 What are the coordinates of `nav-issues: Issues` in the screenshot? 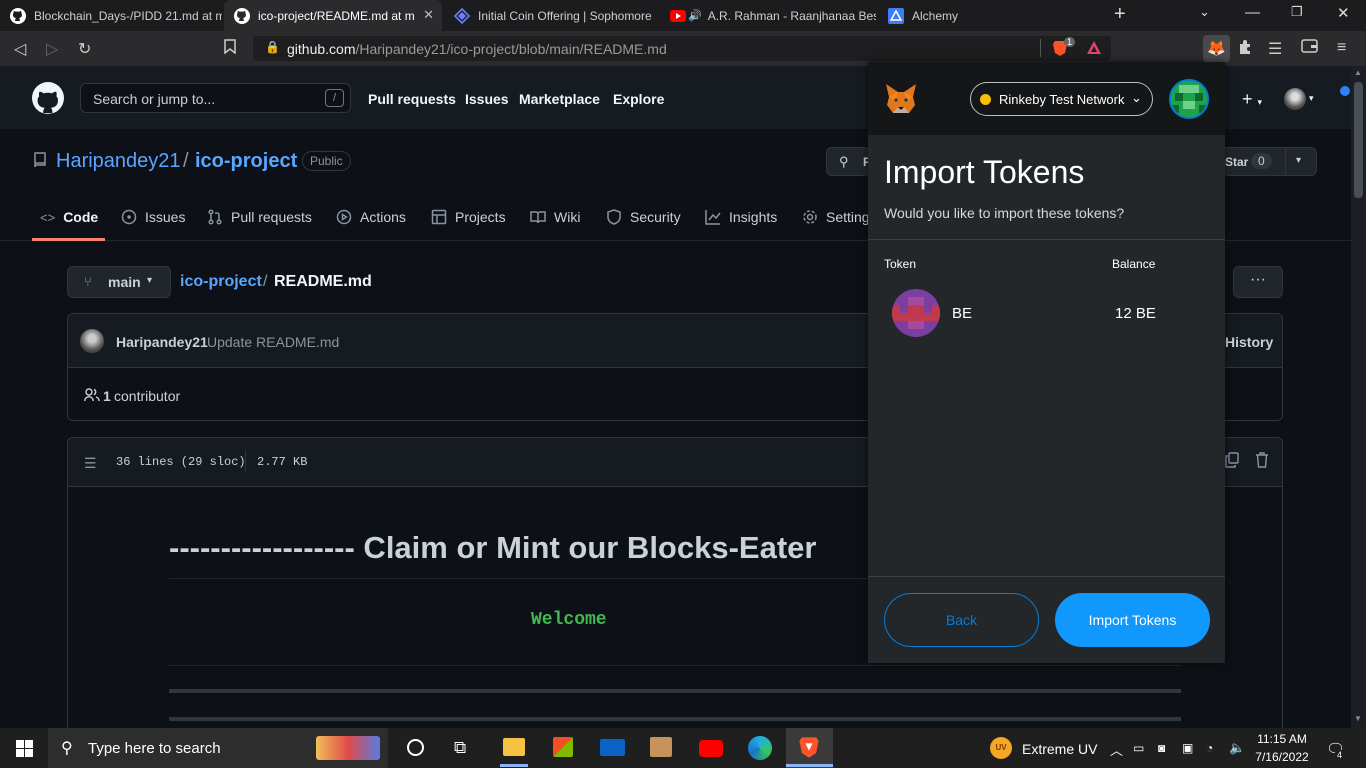 It's located at (487, 99).